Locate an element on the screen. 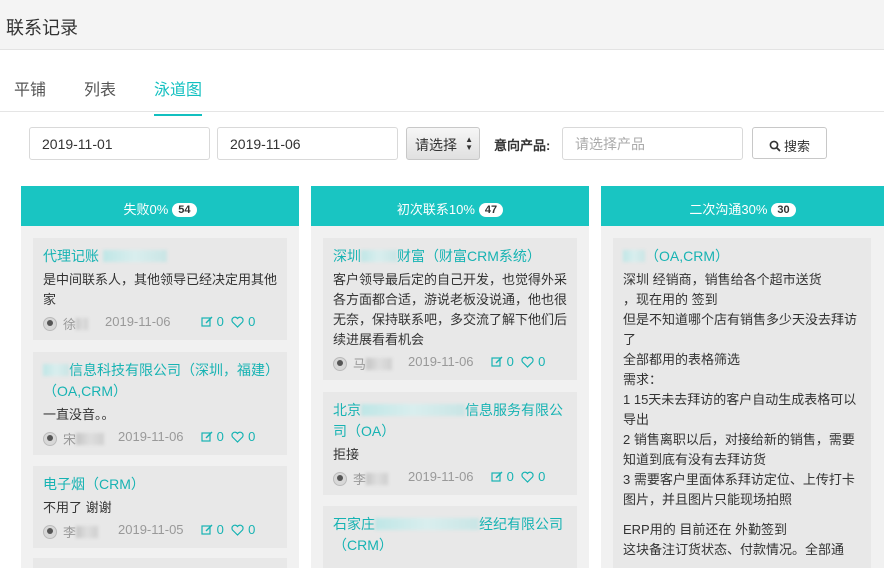 Image resolution: width=884 pixels, height=568 pixels. lane-header: 二次沟通30% 30 is located at coordinates (742, 206).